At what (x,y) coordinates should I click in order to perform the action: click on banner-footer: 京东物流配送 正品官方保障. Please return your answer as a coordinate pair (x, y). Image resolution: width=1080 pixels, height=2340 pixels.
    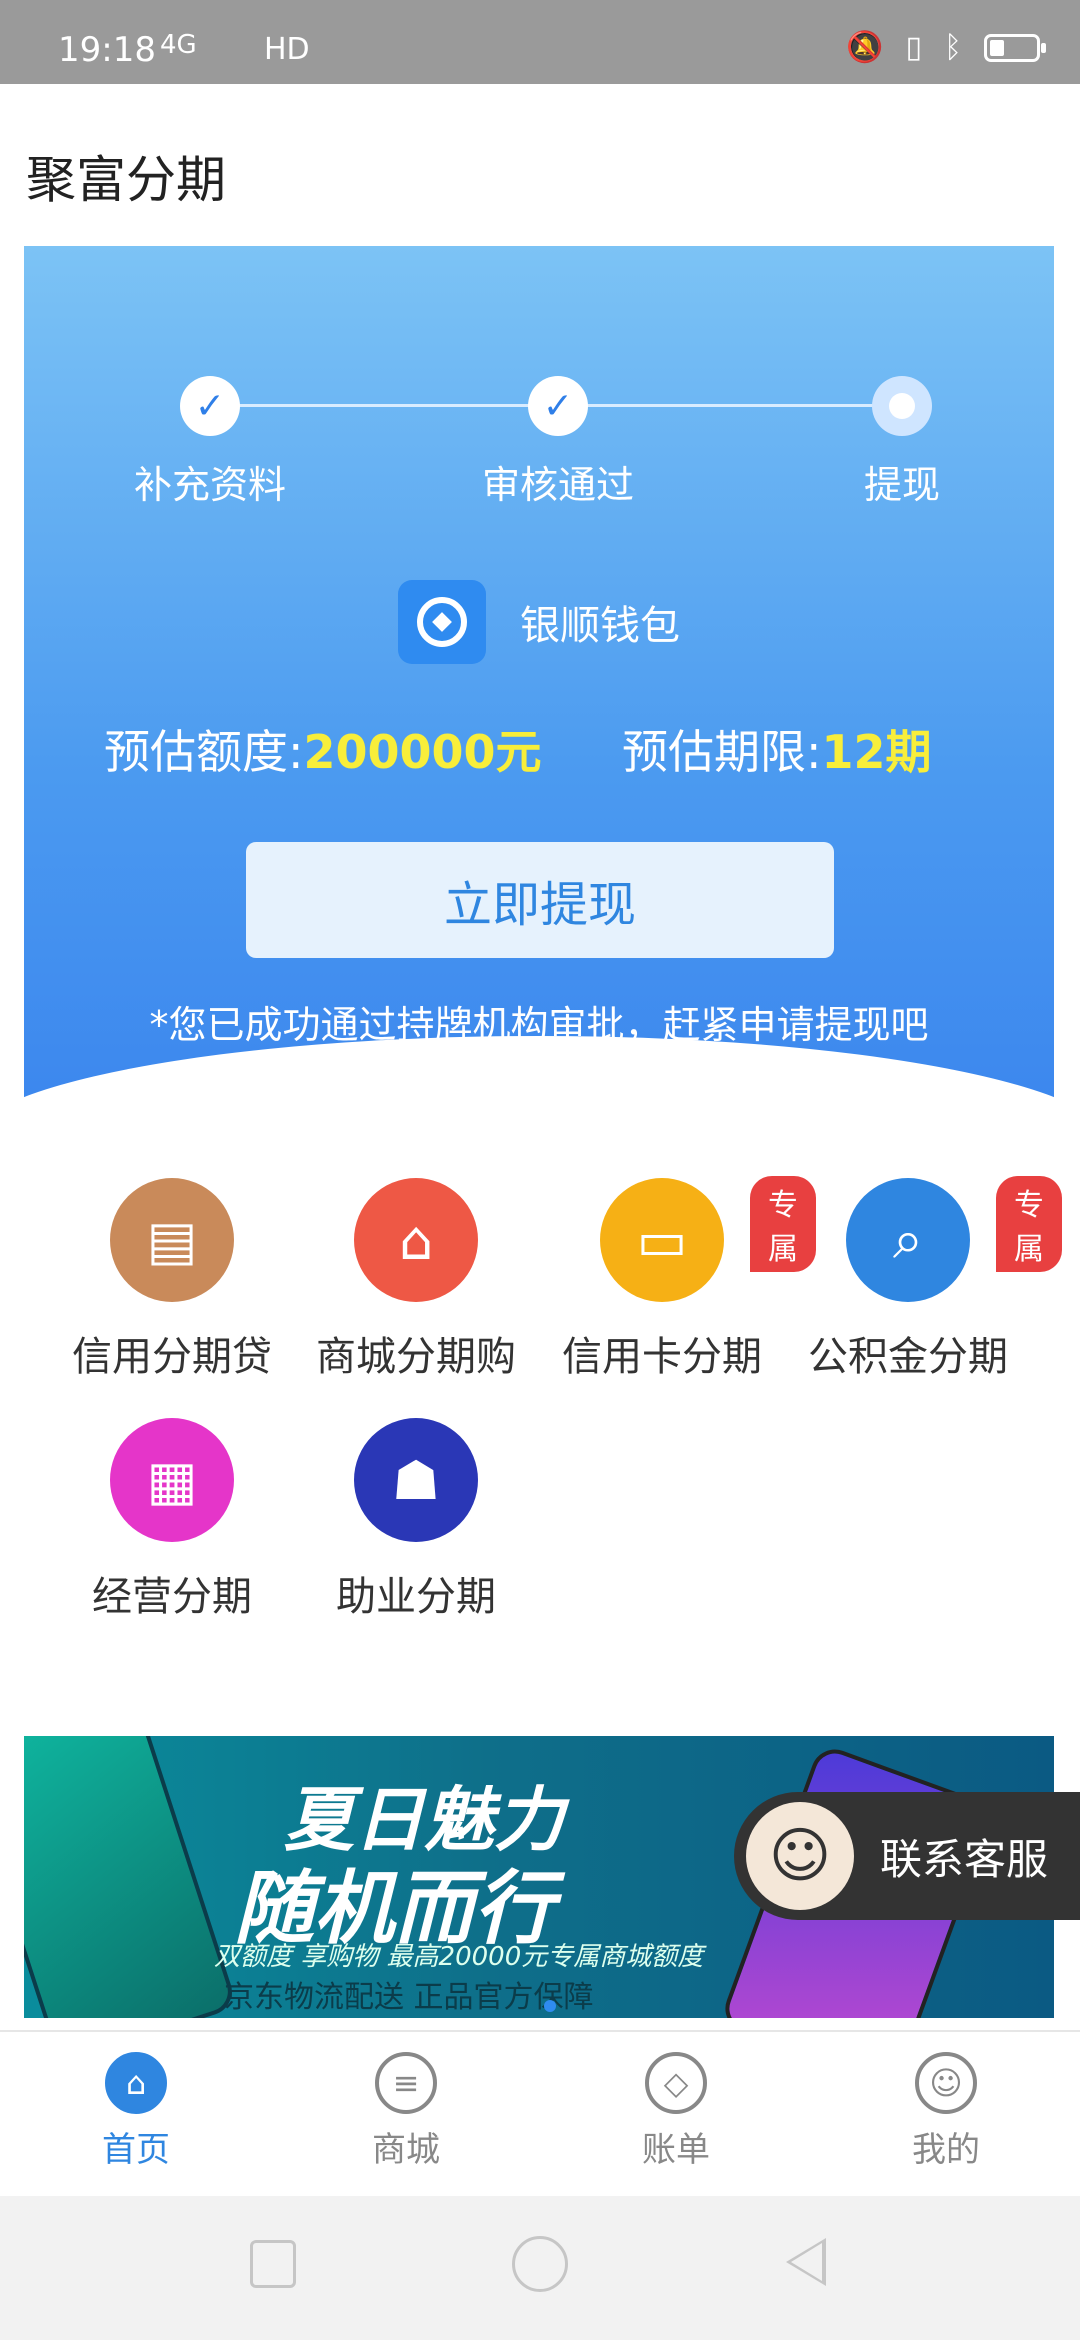
    Looking at the image, I should click on (409, 1997).